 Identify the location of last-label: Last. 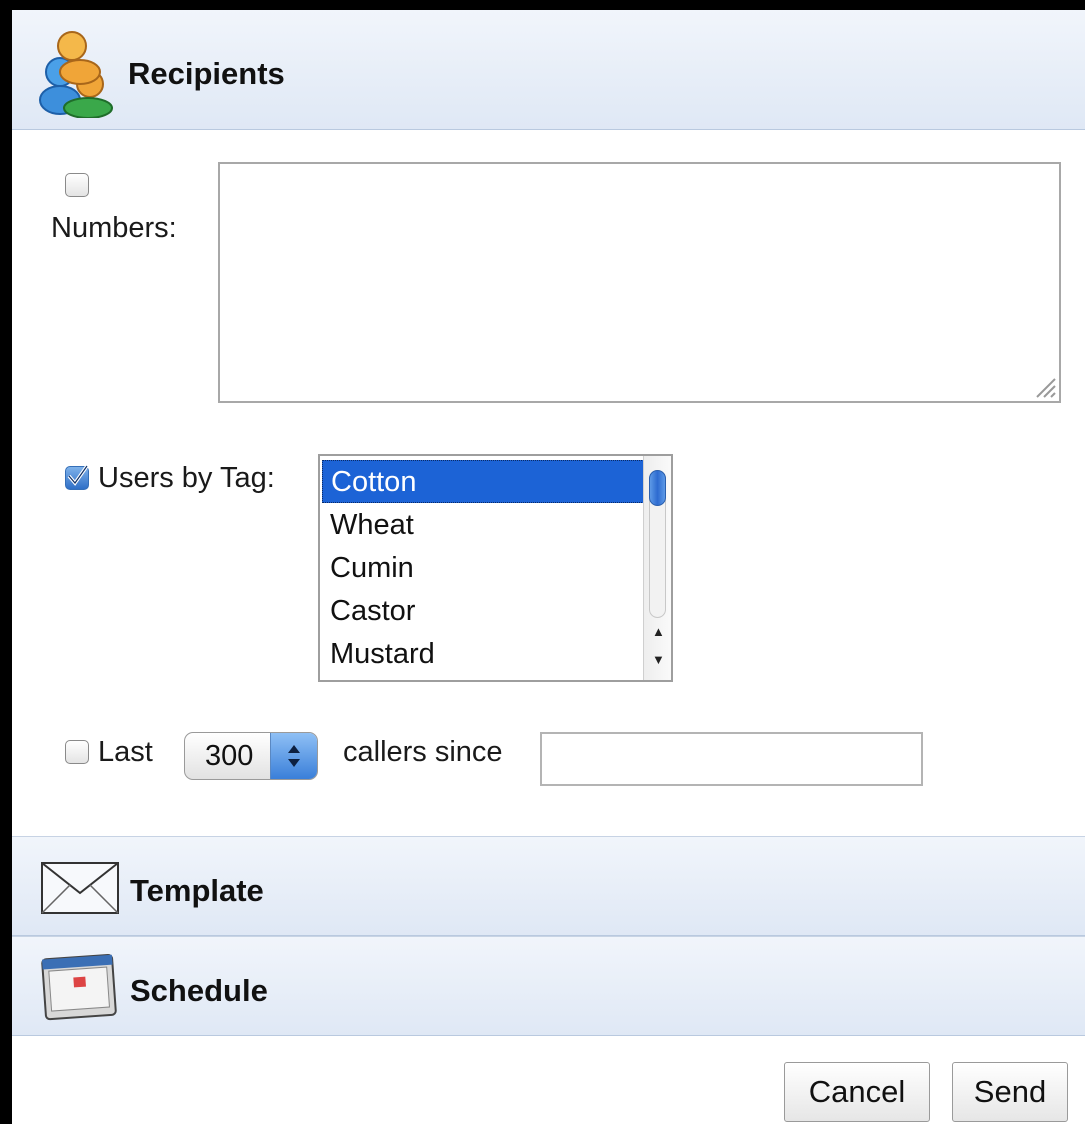
(125, 752).